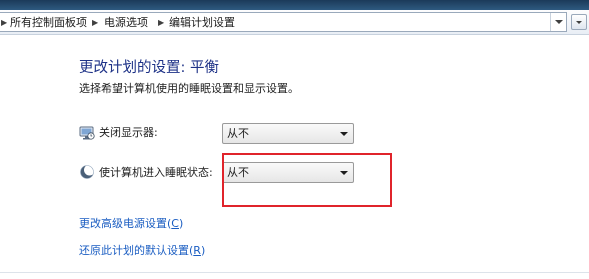  Describe the element at coordinates (189, 88) in the screenshot. I see `page-subtitle: 选择希望计算机使用的睡眠设置和显示设置。` at that location.